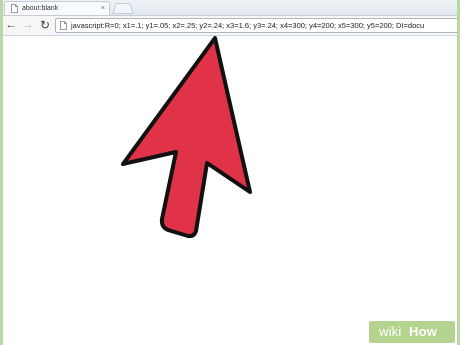 The image size is (460, 345). Describe the element at coordinates (103, 8) in the screenshot. I see `tab-close-icon: ×` at that location.